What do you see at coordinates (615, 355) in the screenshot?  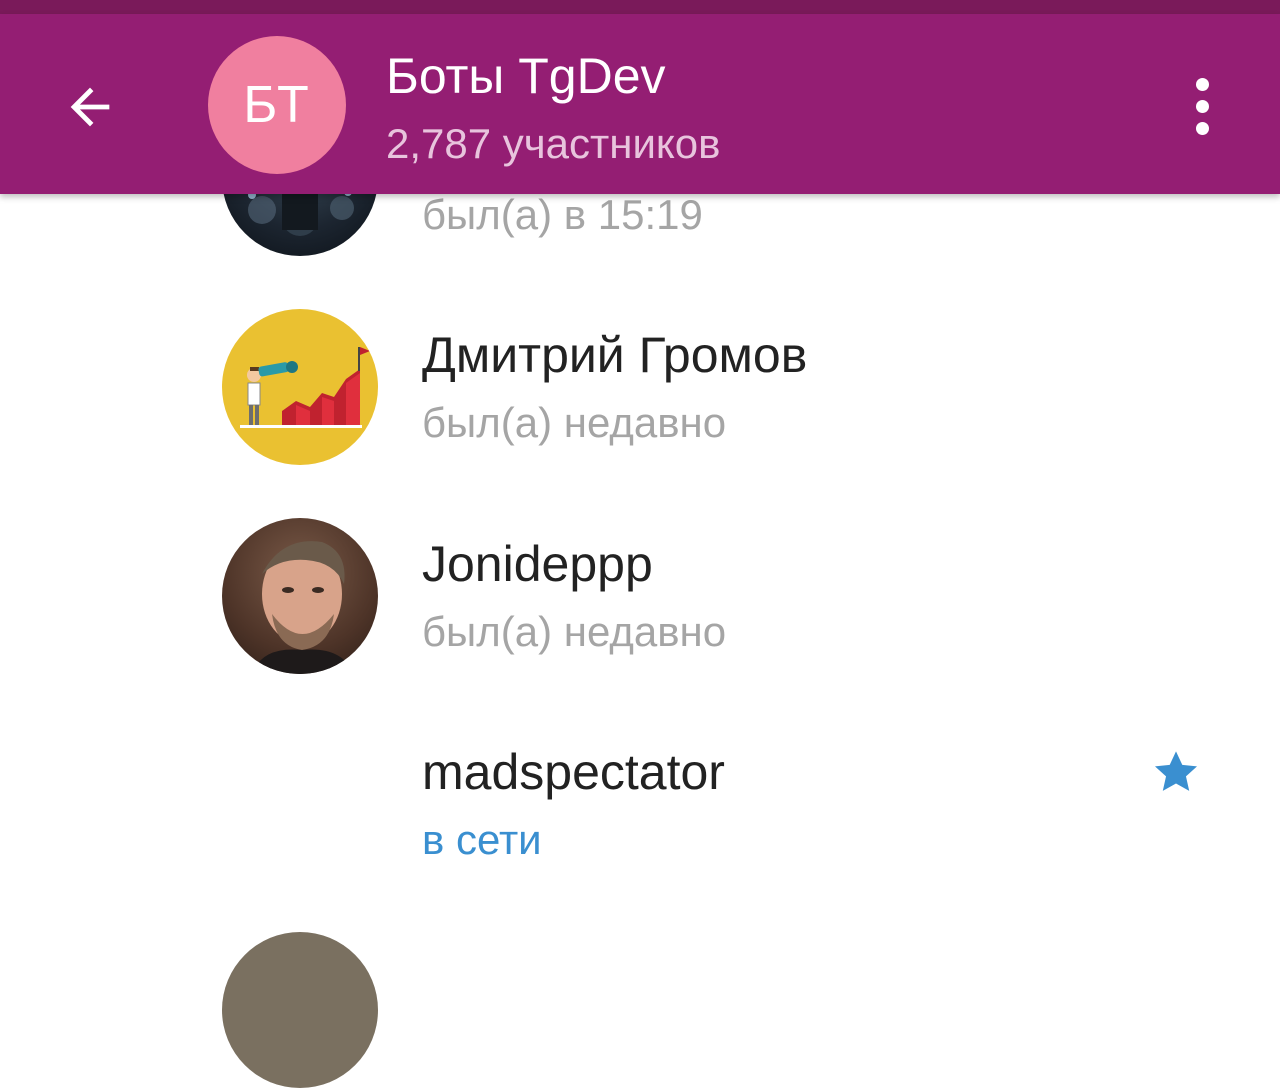 I see `member-name: Дмитрий Громов` at bounding box center [615, 355].